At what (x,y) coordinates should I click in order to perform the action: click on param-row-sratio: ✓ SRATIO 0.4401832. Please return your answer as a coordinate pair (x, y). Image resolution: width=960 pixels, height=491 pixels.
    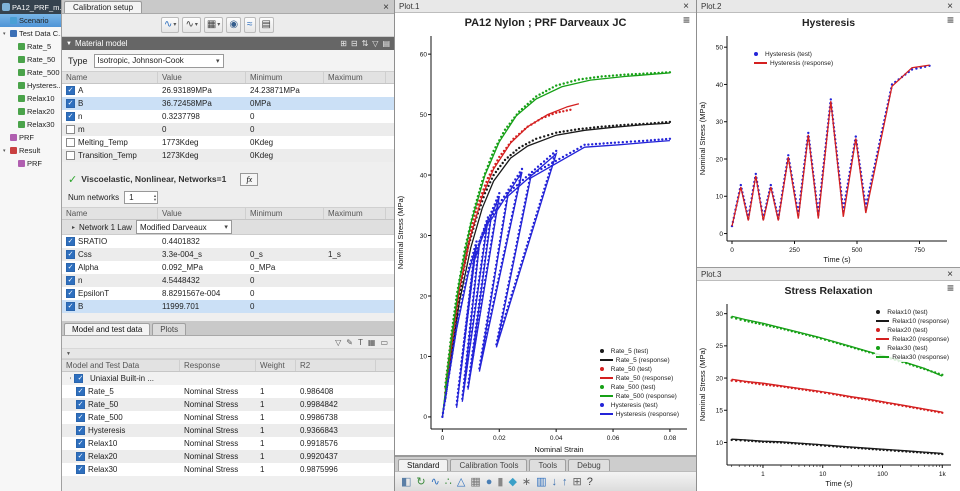
    Looking at the image, I should click on (228, 241).